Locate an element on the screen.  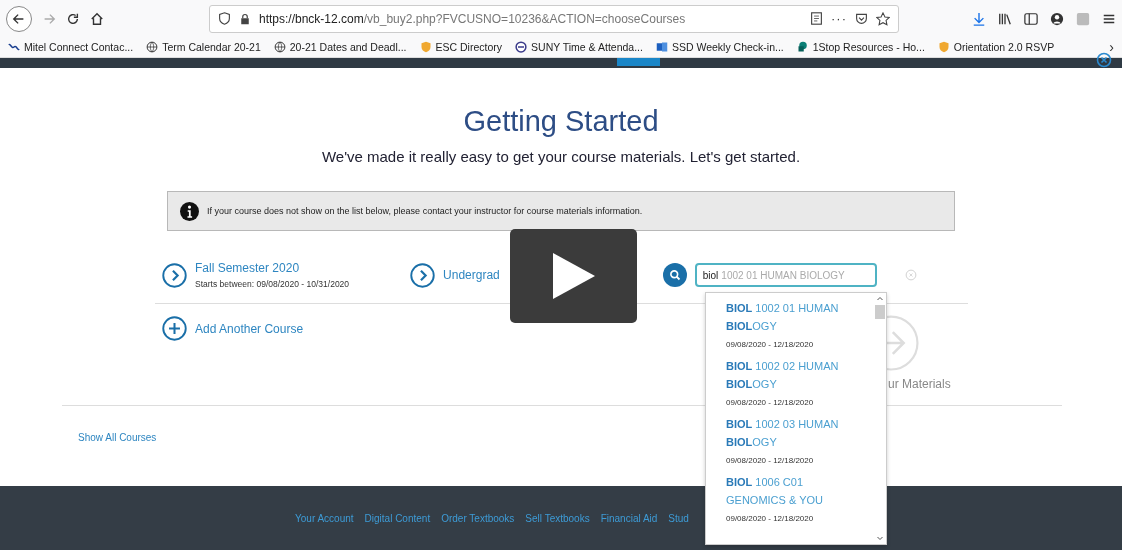
add-course-button: Add Another Course is located at coordinates (233, 328).